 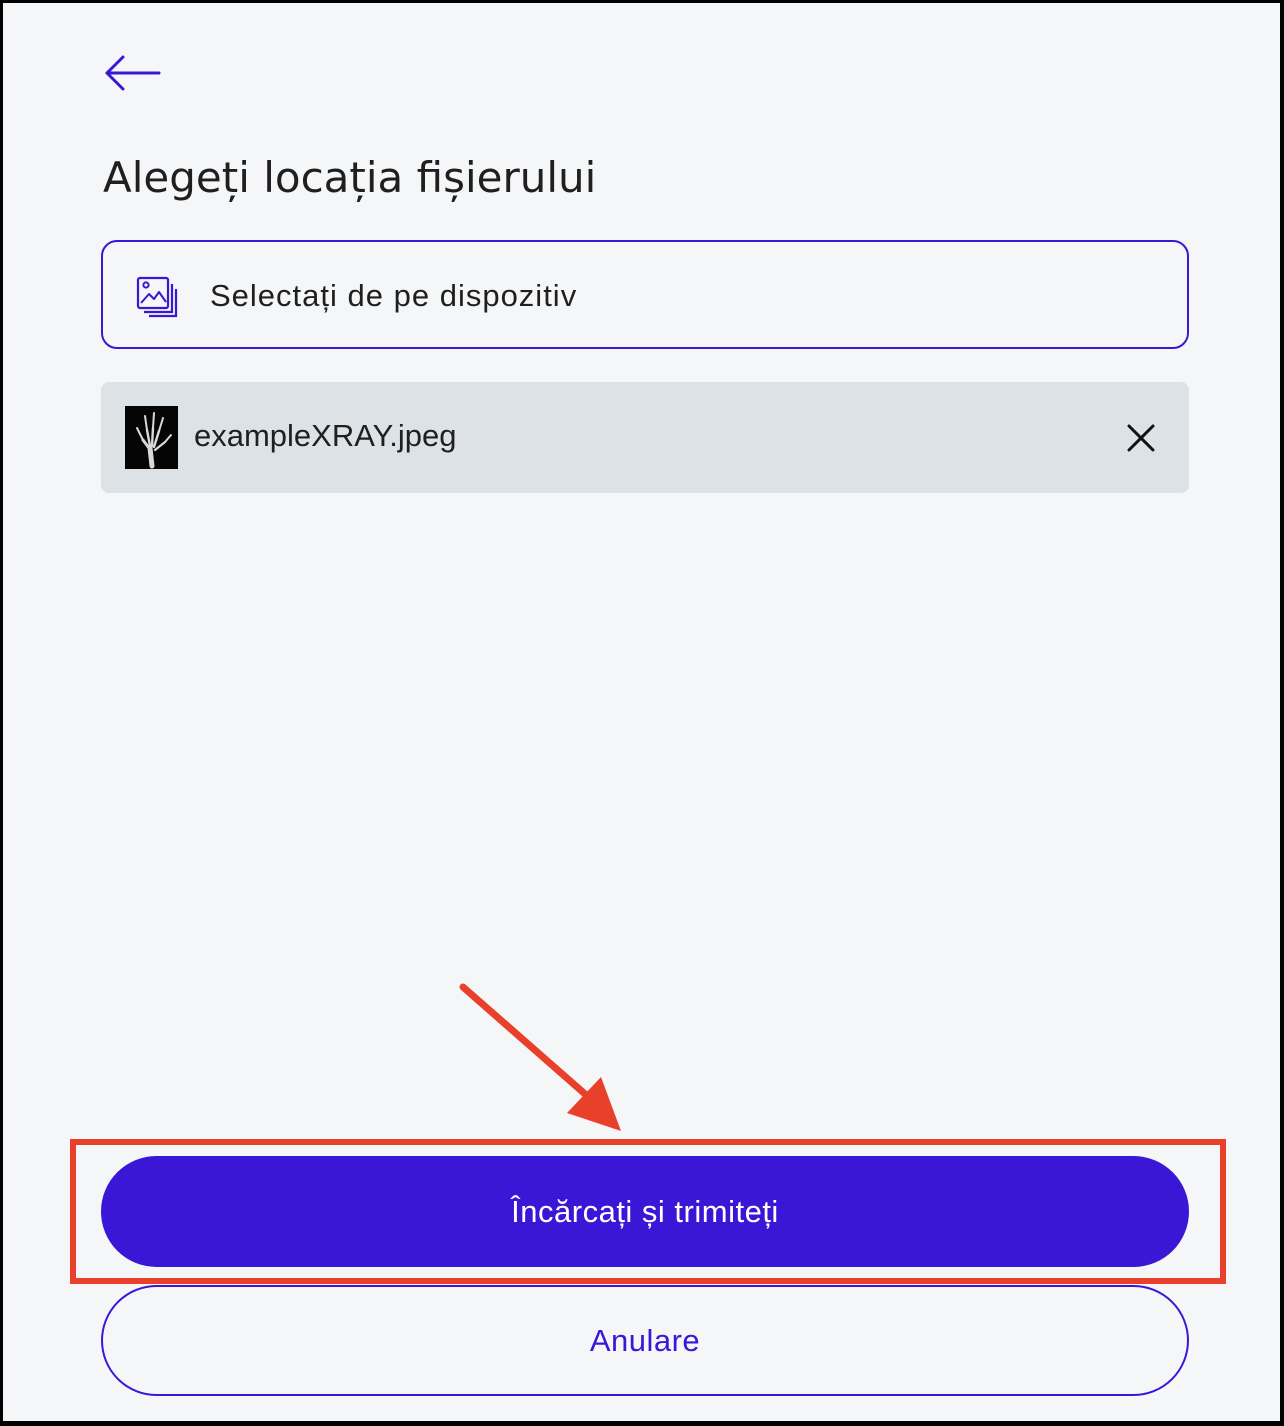 I want to click on close-icon, so click(x=1141, y=438).